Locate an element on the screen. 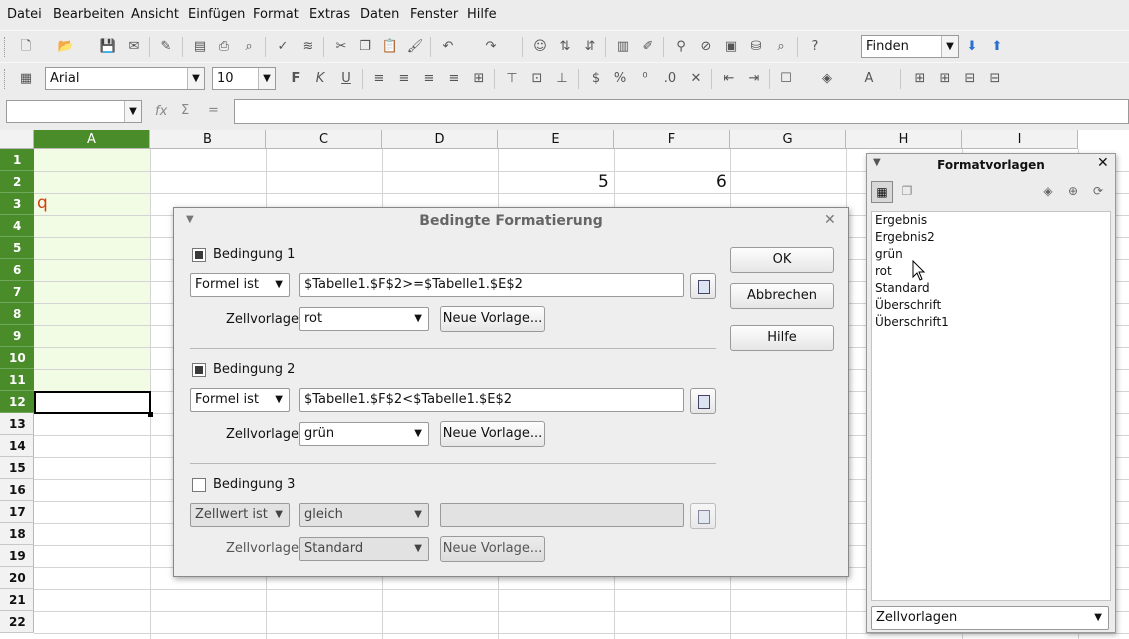 This screenshot has width=1129, height=639. font-name-dropdown-icon: ▼ is located at coordinates (195, 78).